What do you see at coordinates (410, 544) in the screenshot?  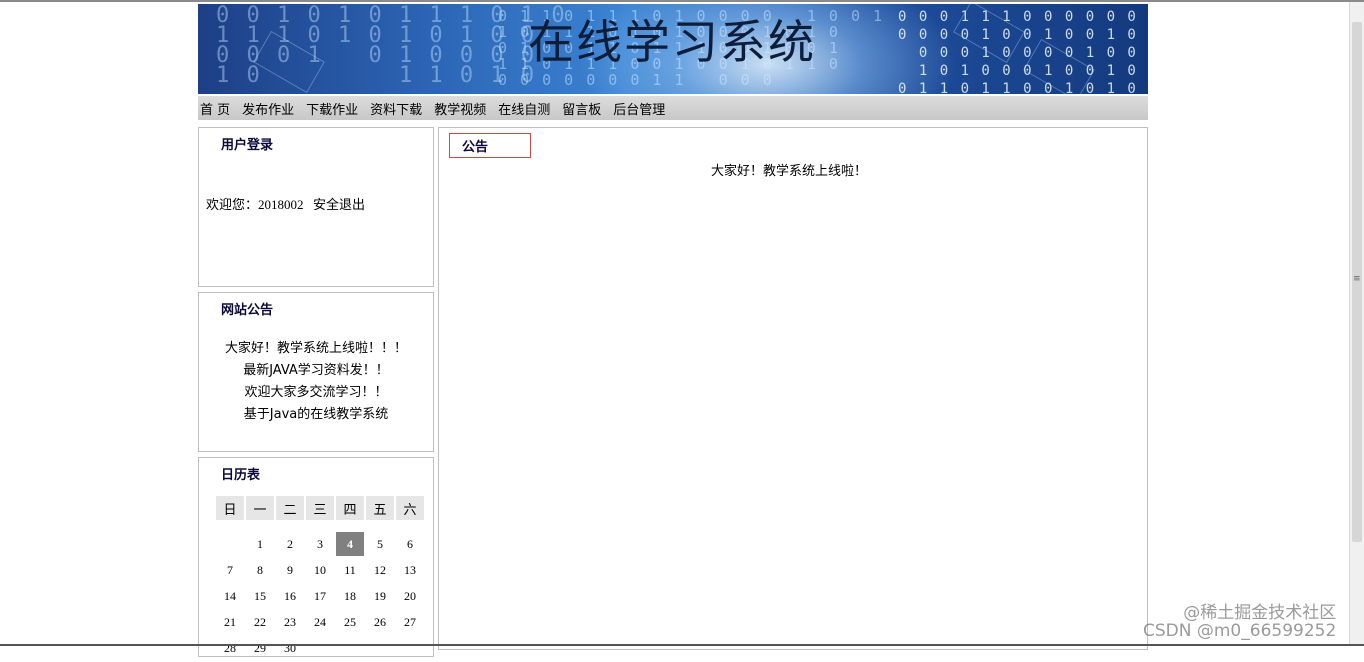 I see `calendar-day: 6` at bounding box center [410, 544].